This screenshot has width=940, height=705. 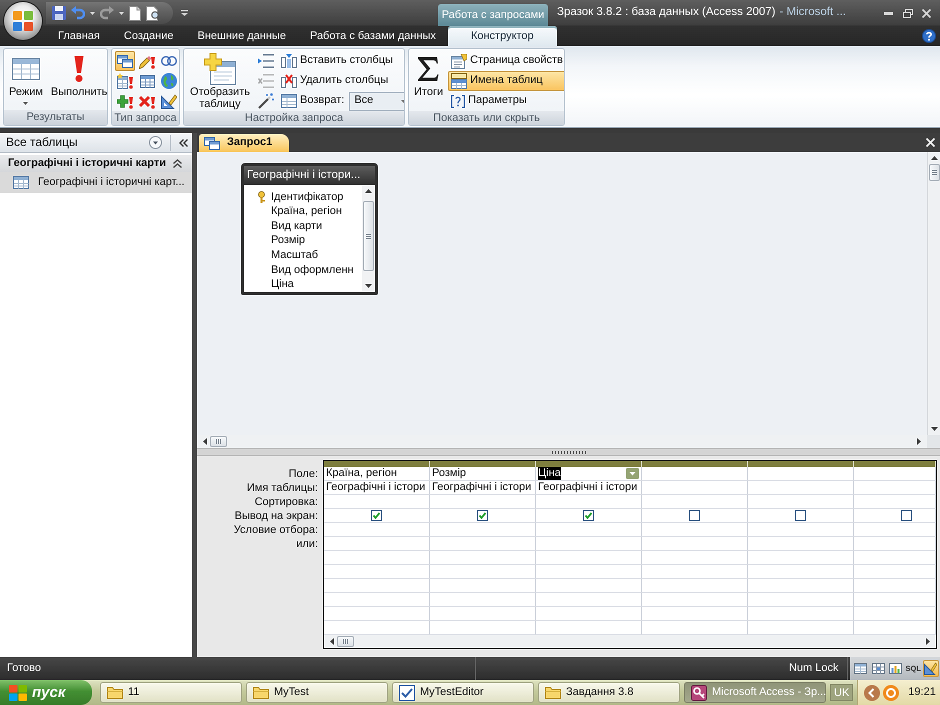 What do you see at coordinates (609, 692) in the screenshot?
I see `taskbar-button: Завдання 3.8` at bounding box center [609, 692].